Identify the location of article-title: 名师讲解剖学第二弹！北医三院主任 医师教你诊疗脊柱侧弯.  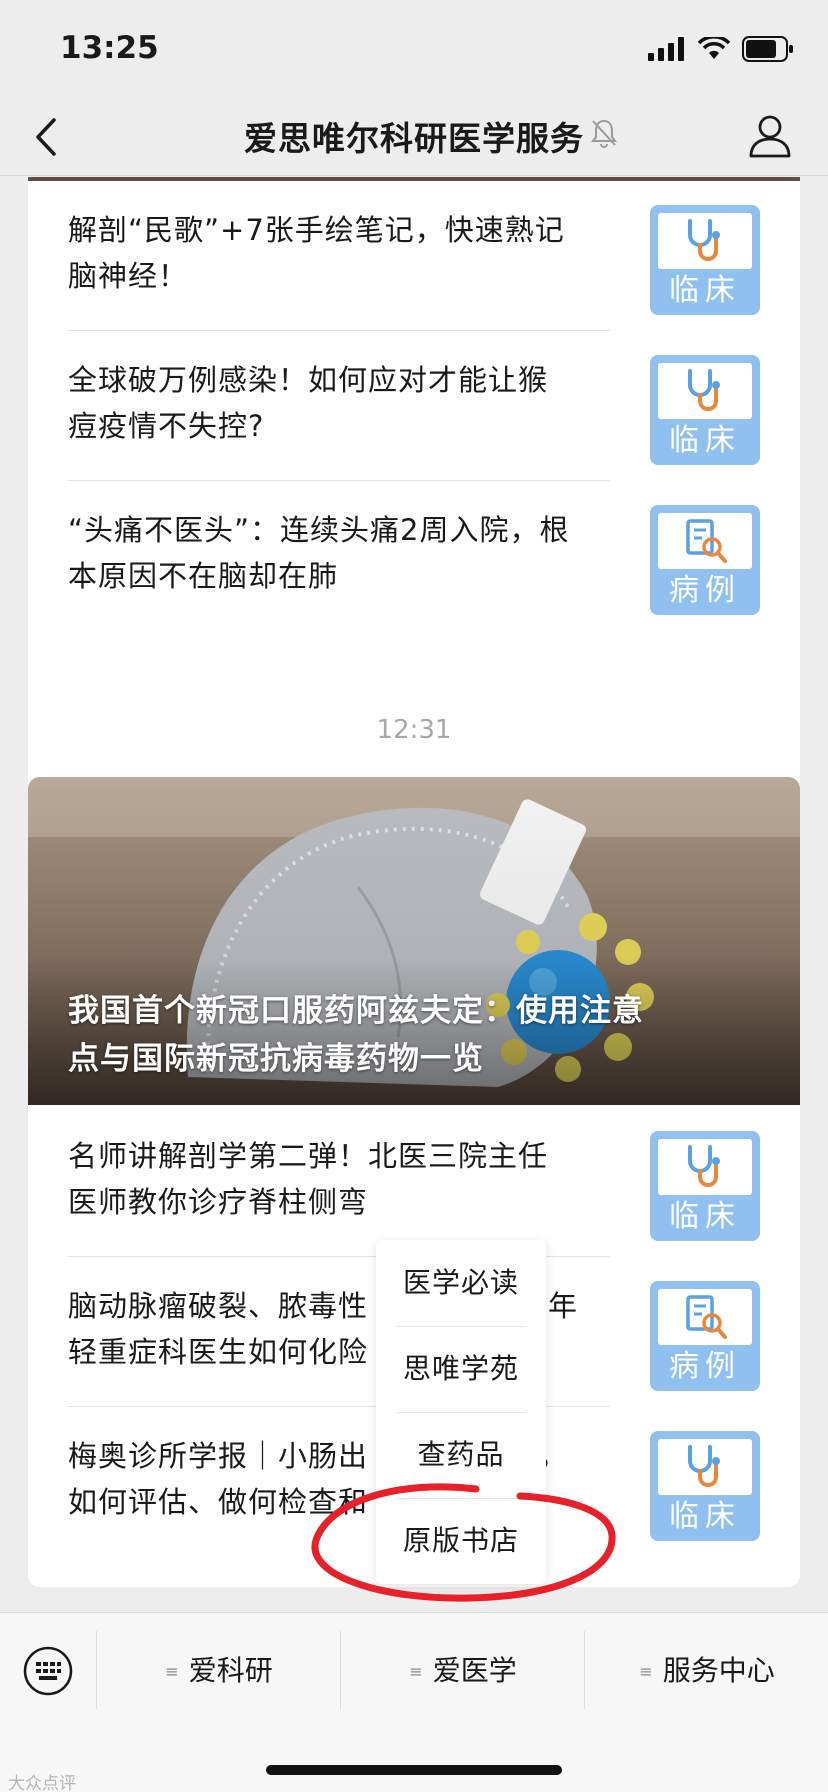
(308, 1179).